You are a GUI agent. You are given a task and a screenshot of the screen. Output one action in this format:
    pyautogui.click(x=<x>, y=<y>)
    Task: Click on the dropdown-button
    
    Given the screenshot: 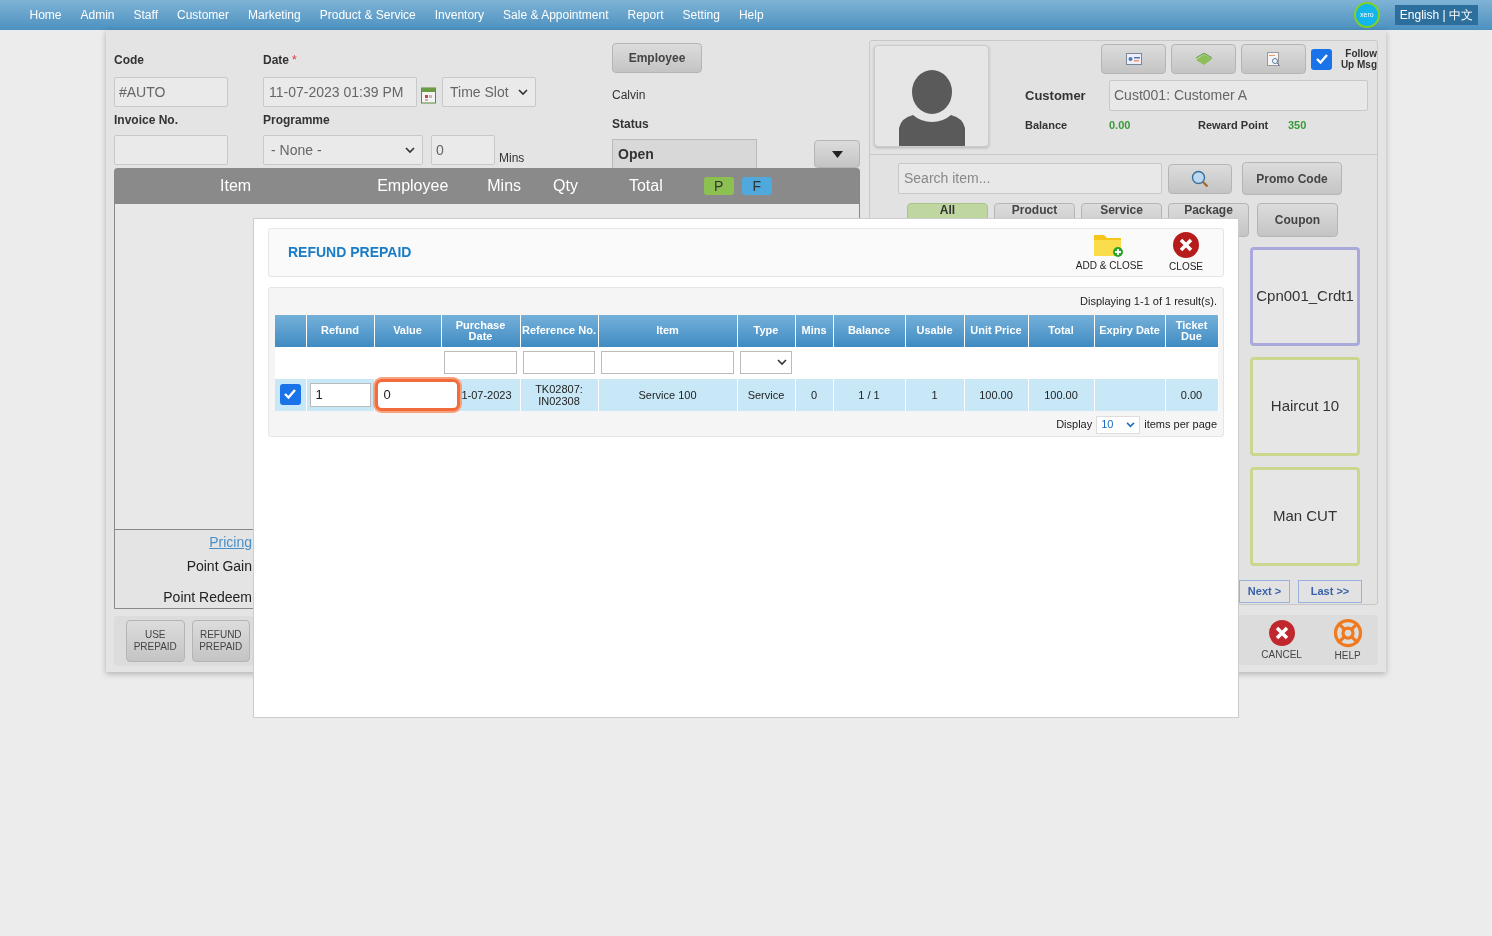 What is the action you would take?
    pyautogui.click(x=837, y=154)
    